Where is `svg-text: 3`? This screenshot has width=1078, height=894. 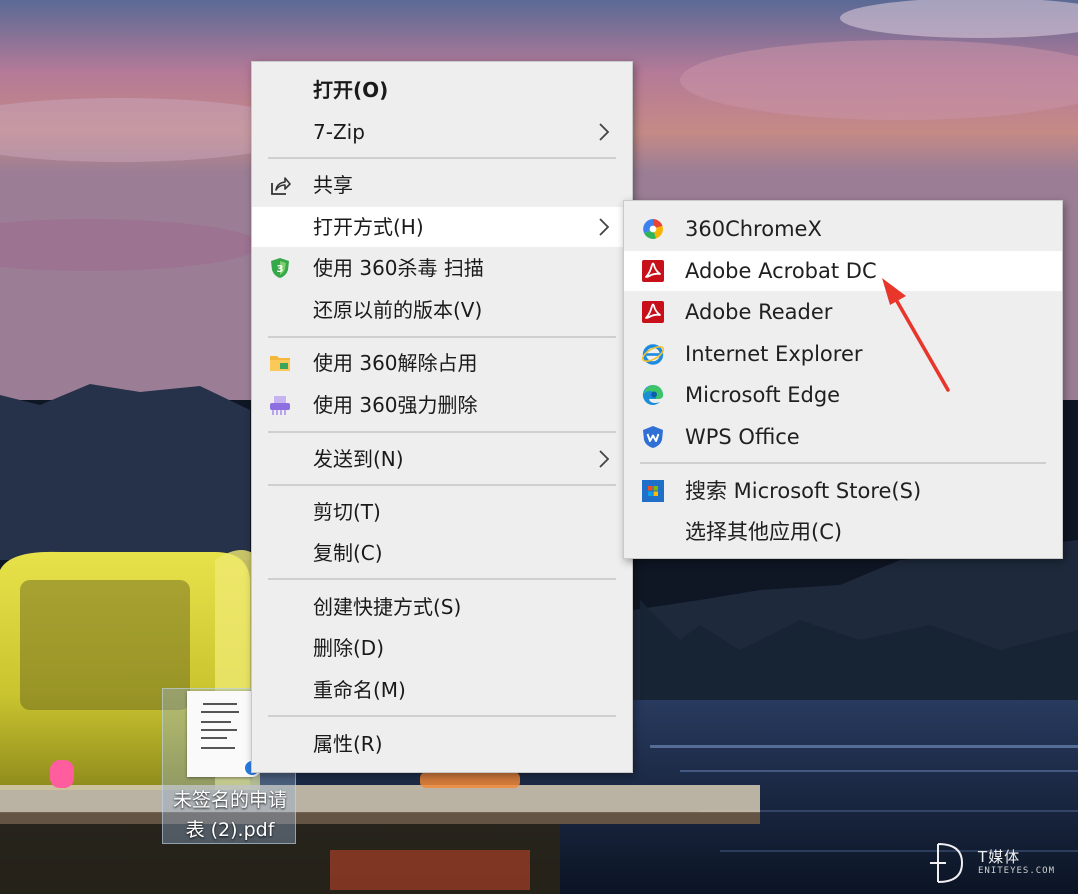 svg-text: 3 is located at coordinates (280, 269).